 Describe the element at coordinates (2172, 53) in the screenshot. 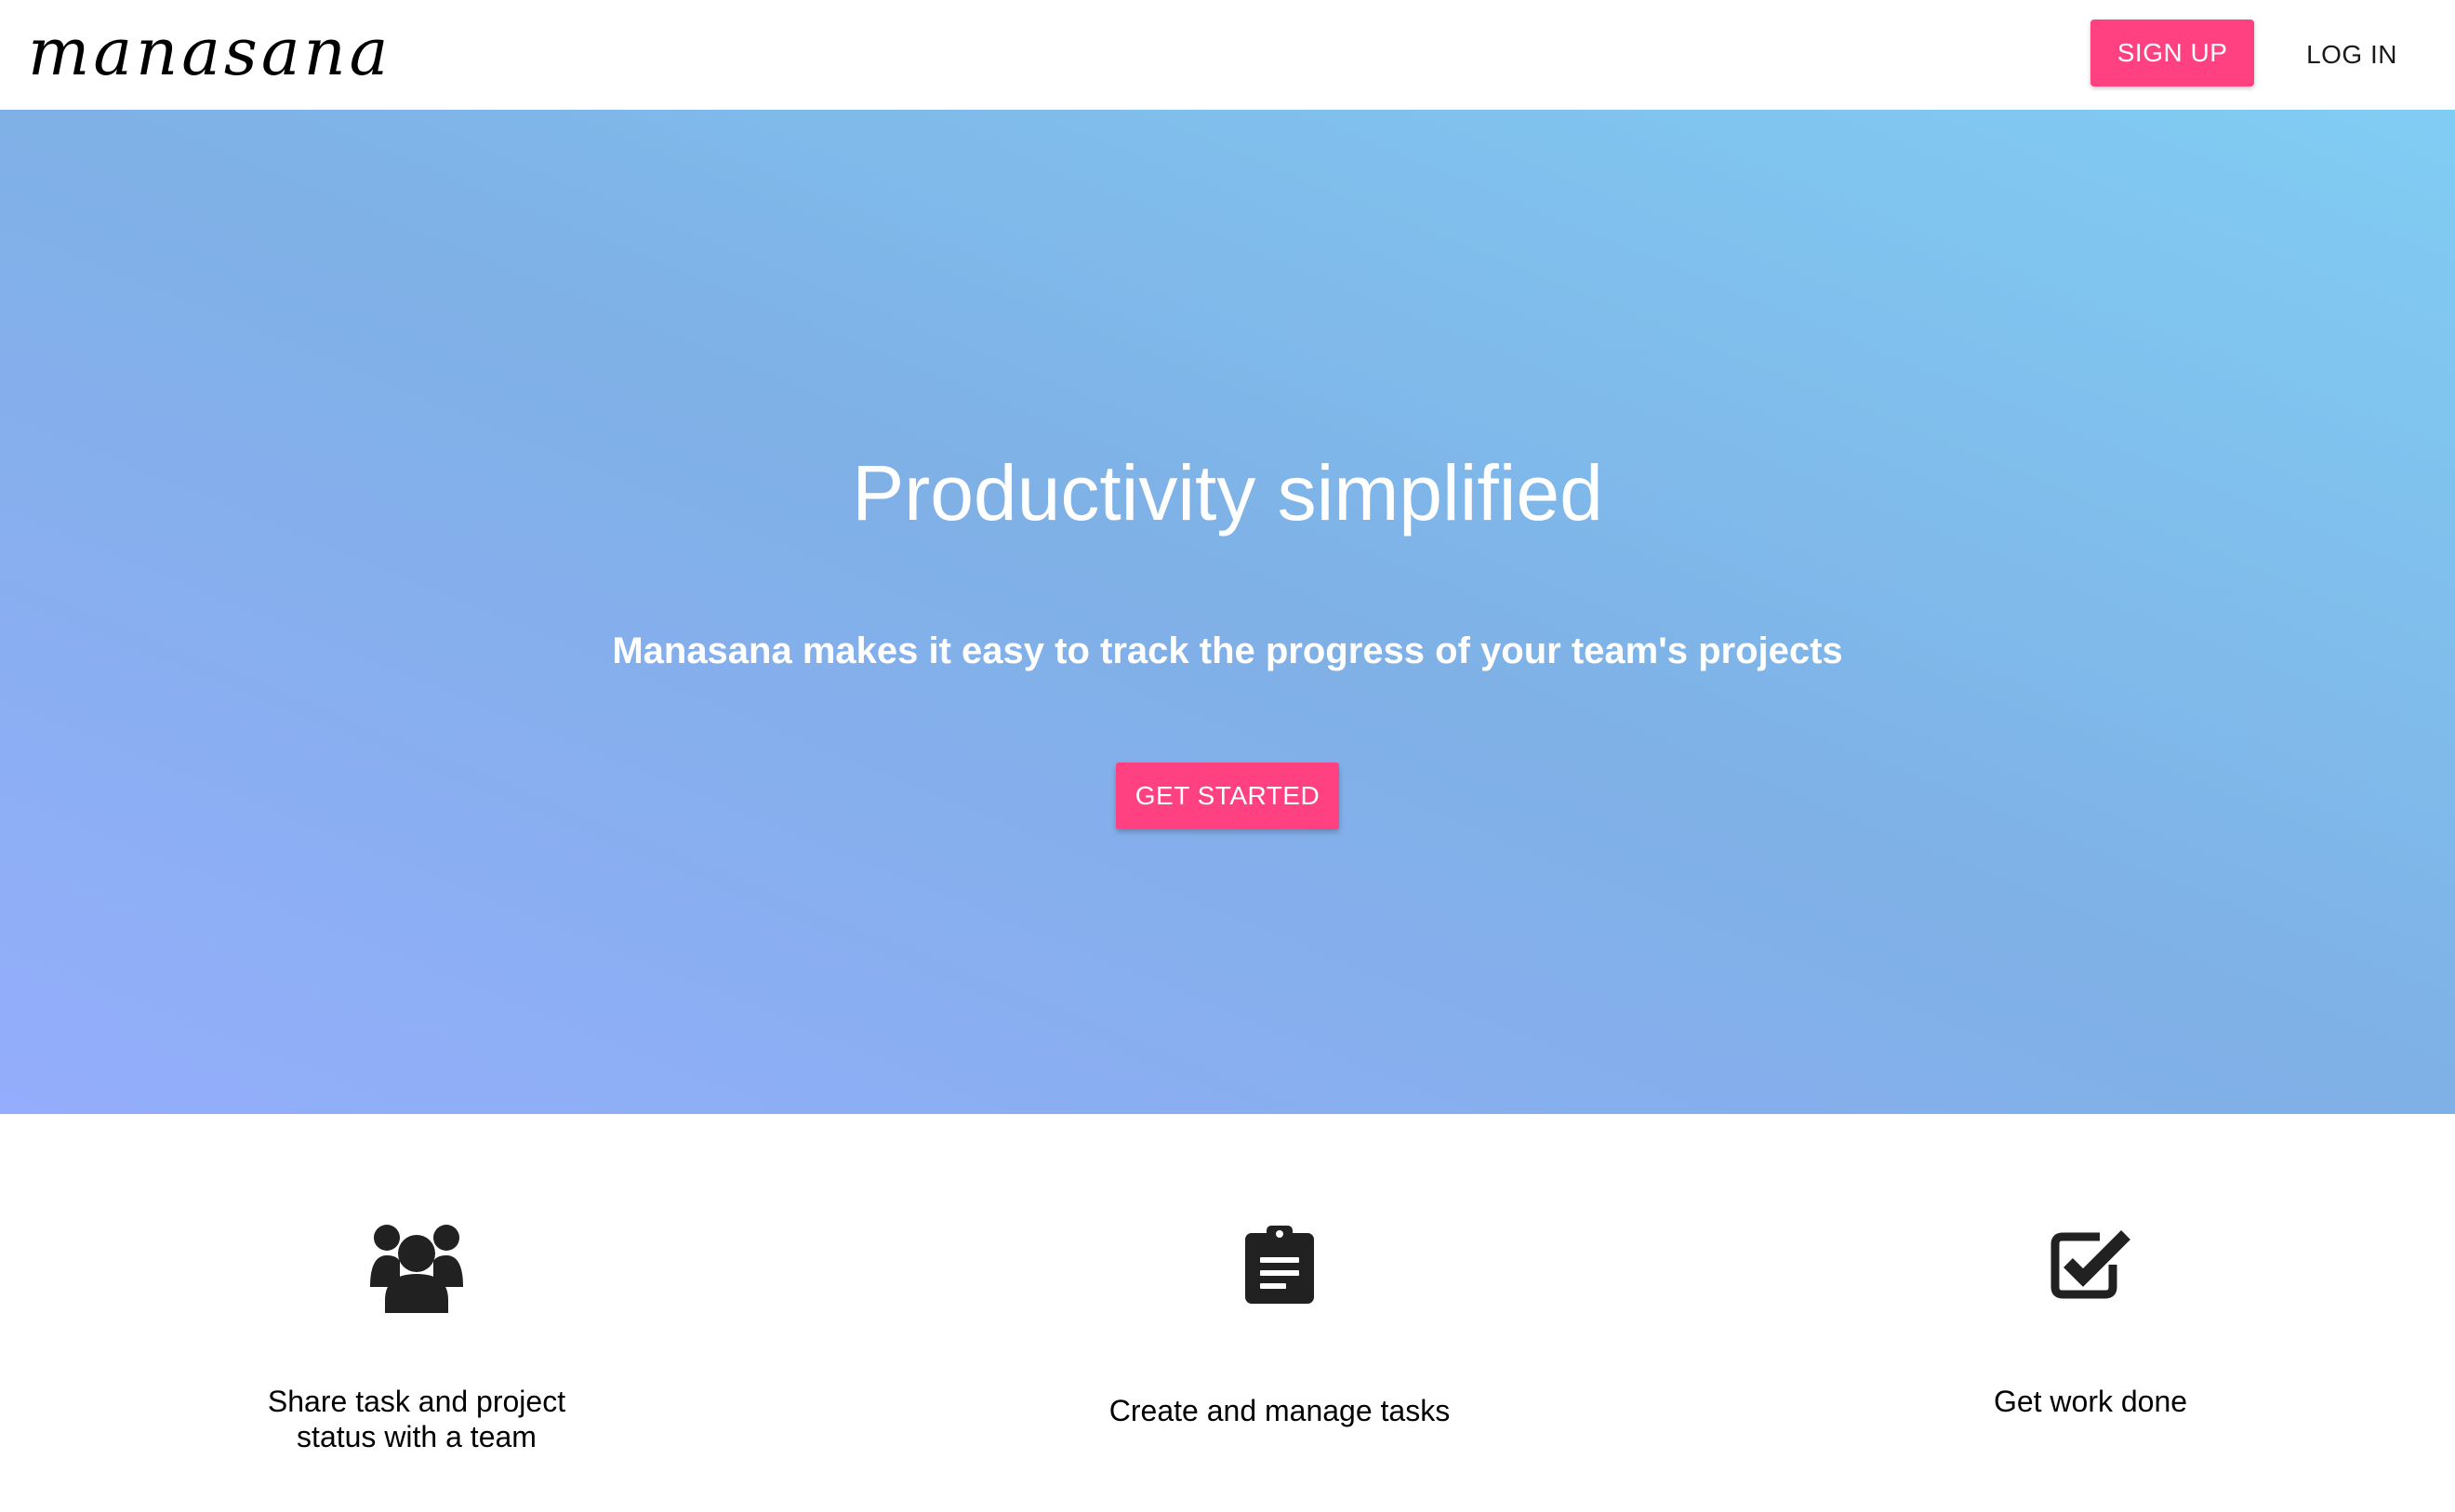

I see `sign-up-button: SIGN UP` at that location.